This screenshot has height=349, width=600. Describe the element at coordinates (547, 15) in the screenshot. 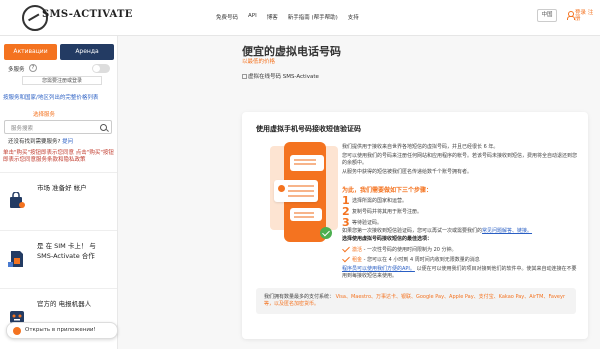

I see `language-select: 中国` at that location.